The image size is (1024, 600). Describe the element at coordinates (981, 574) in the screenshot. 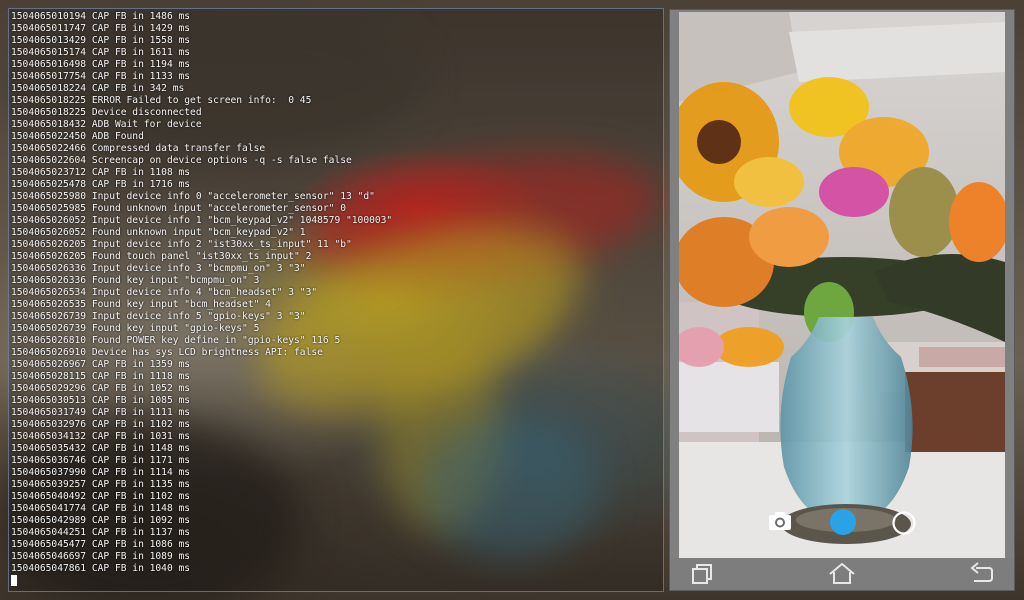

I see `back-icon` at that location.